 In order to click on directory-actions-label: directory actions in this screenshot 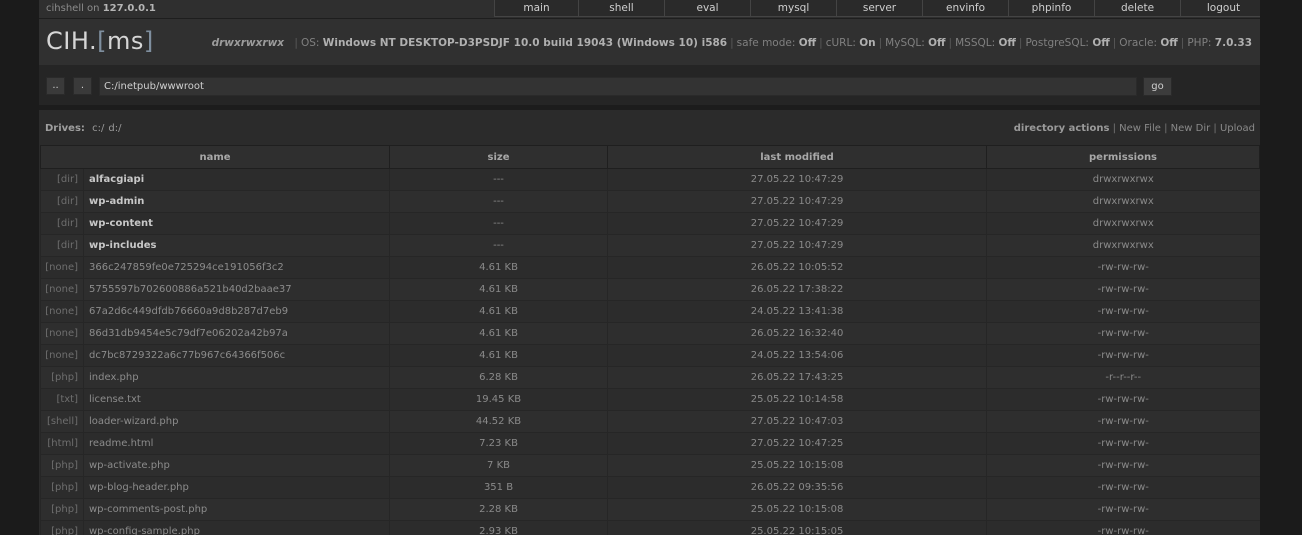, I will do `click(1061, 128)`.